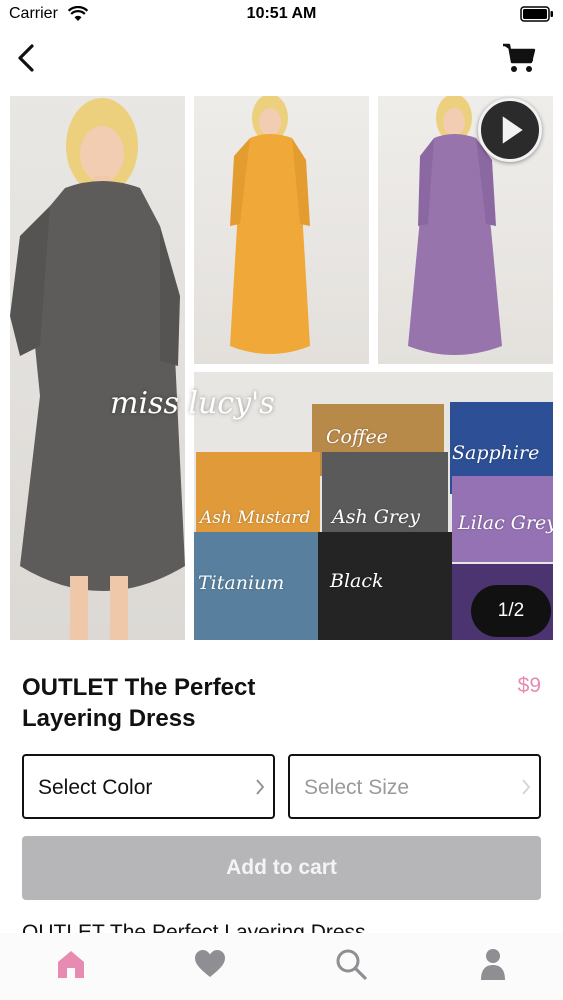 The width and height of the screenshot is (563, 1000). I want to click on product-price: $9, so click(529, 685).